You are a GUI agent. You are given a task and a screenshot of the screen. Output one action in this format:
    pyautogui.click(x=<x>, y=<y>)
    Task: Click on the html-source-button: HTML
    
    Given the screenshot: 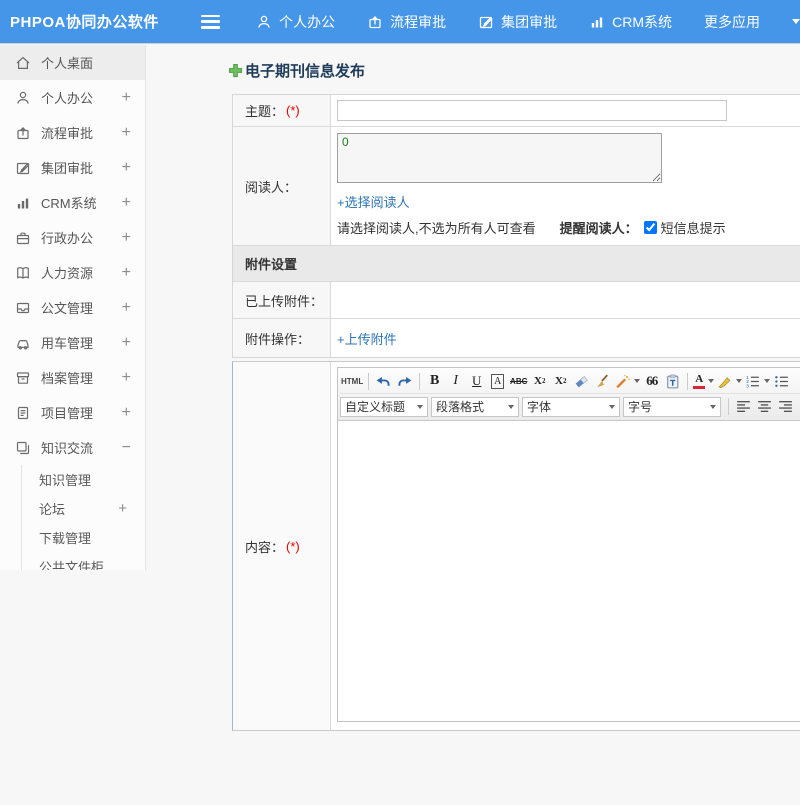 What is the action you would take?
    pyautogui.click(x=352, y=381)
    